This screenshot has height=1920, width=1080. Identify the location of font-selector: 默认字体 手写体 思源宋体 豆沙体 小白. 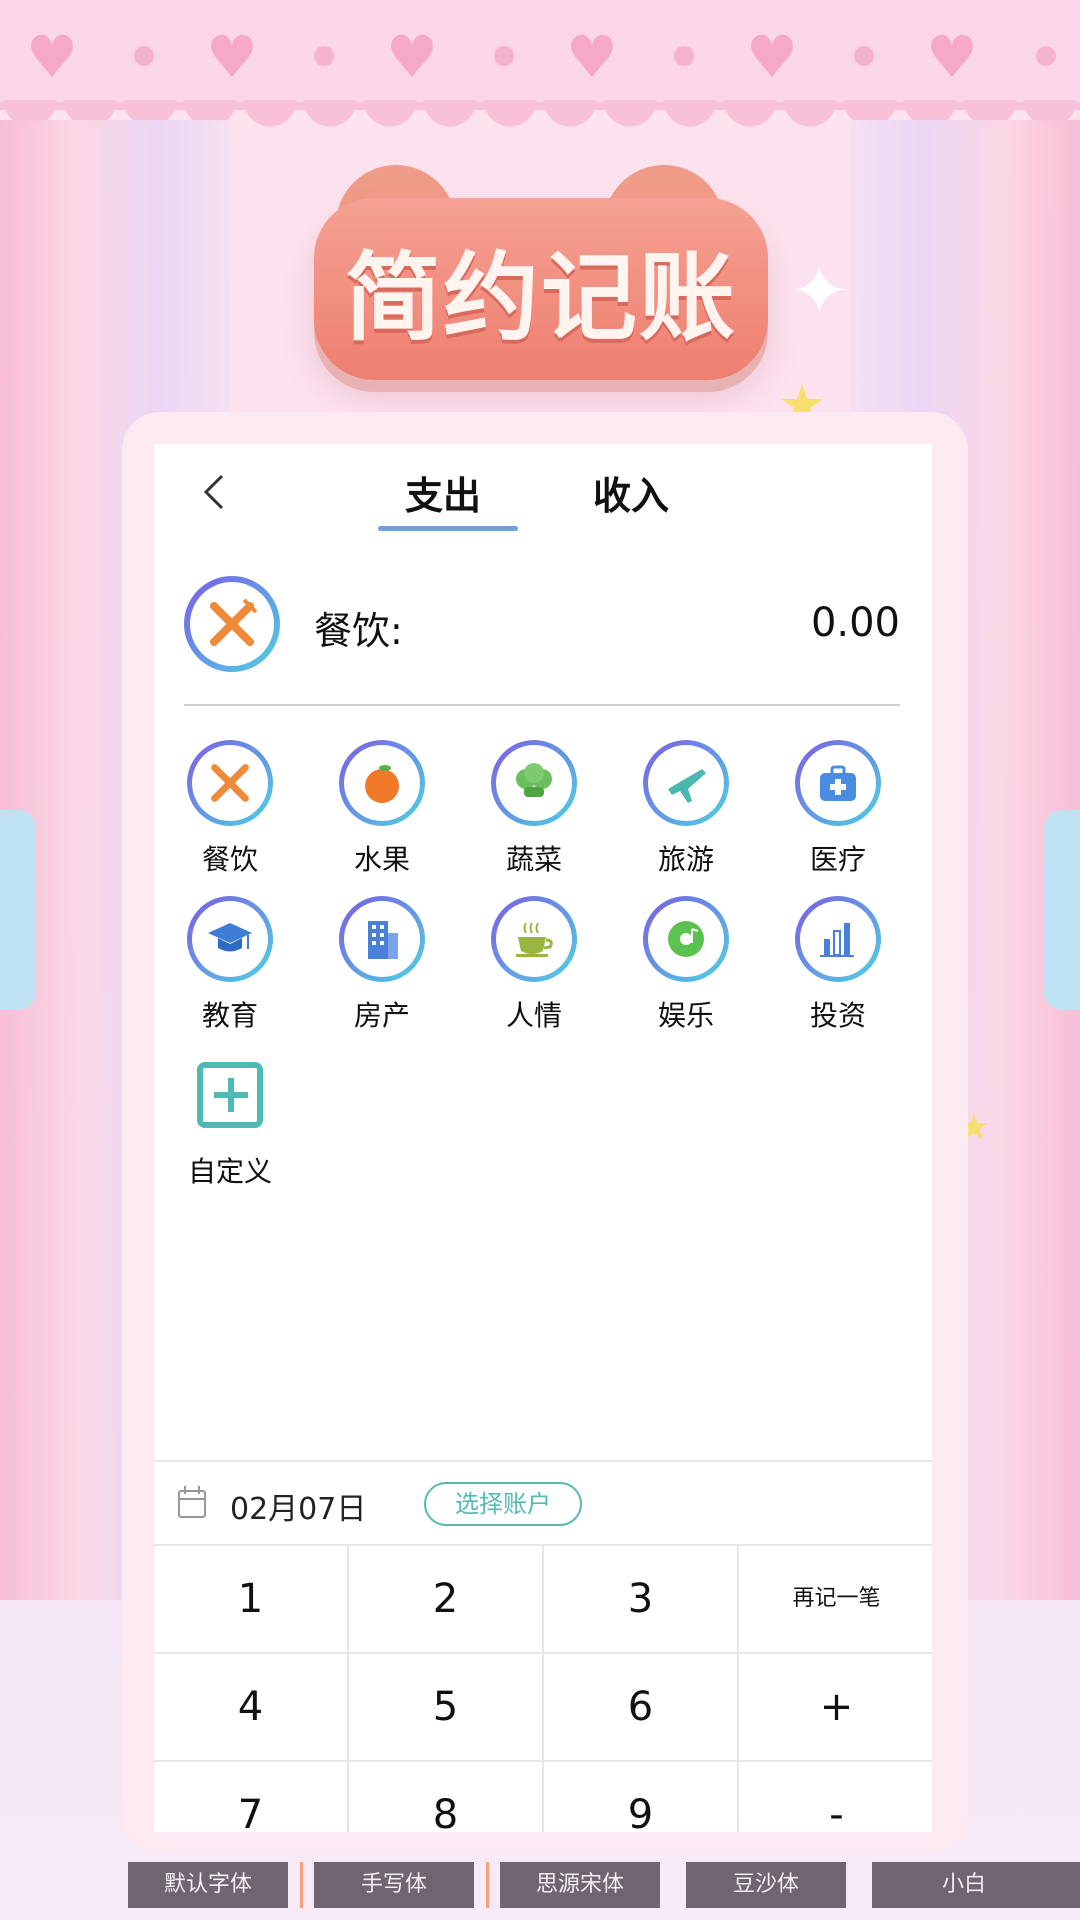
(604, 1885).